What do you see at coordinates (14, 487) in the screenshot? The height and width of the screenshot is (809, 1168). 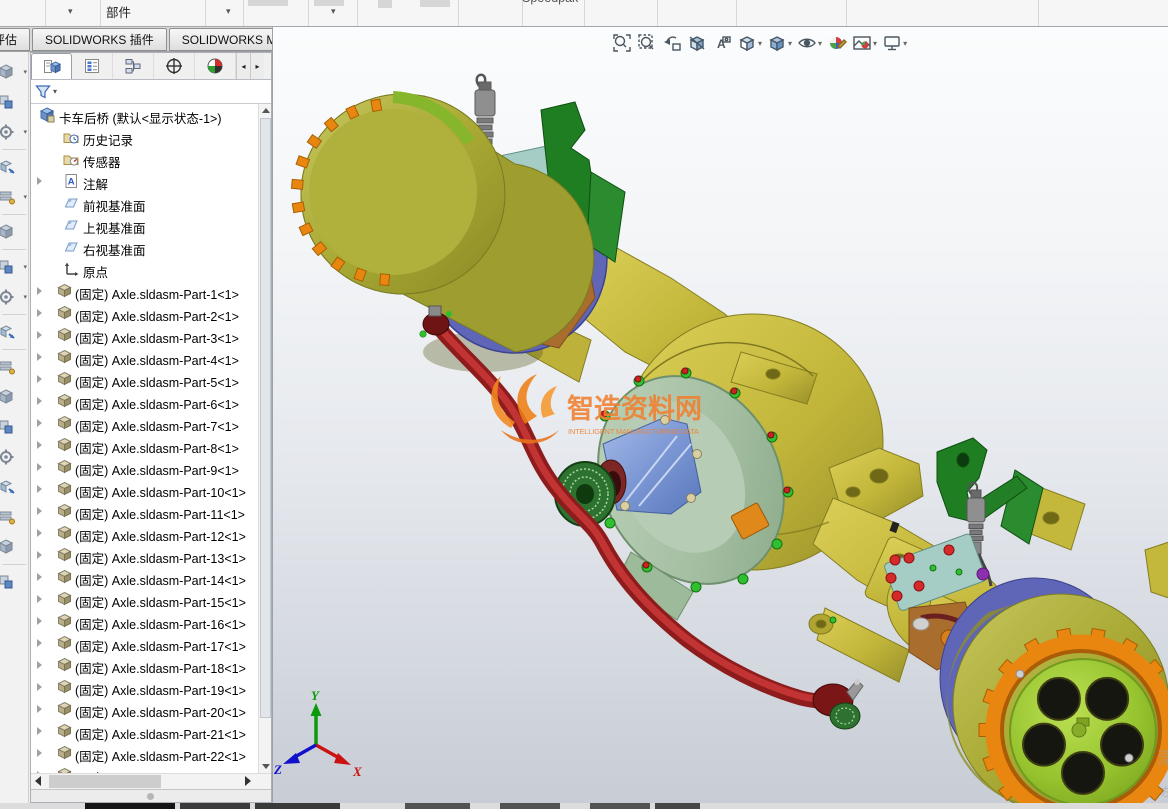 I see `instant3d-button` at bounding box center [14, 487].